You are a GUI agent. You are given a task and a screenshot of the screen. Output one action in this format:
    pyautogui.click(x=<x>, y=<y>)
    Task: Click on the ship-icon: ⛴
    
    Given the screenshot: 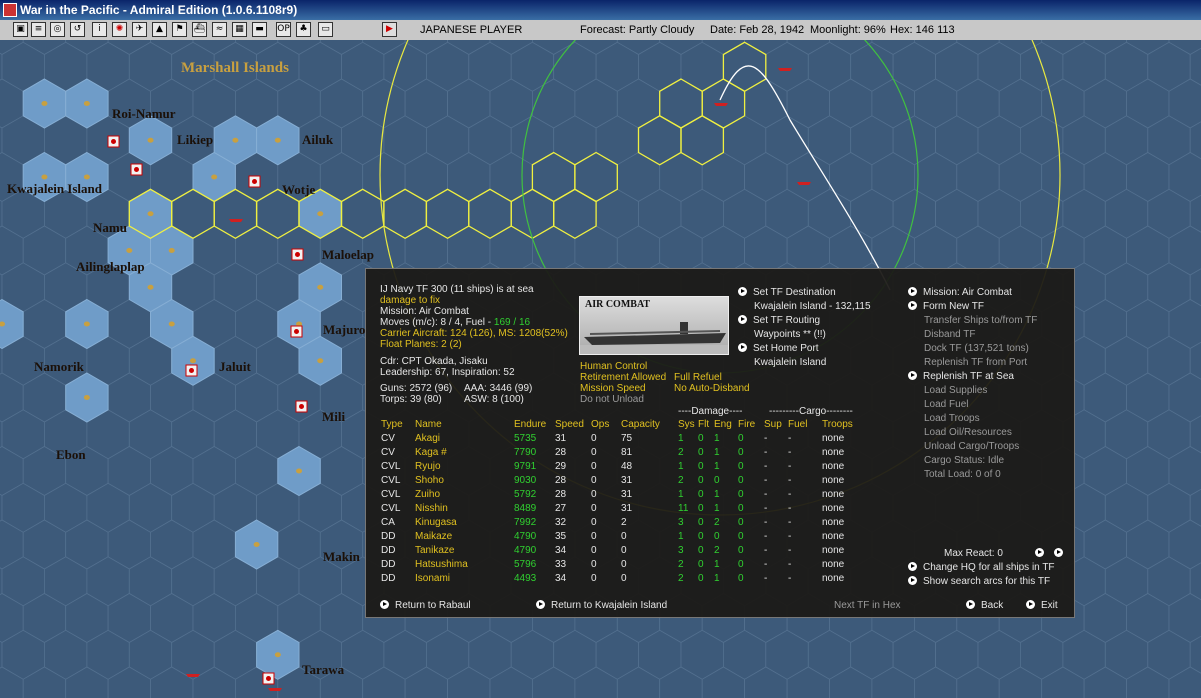 What is the action you would take?
    pyautogui.click(x=199, y=29)
    